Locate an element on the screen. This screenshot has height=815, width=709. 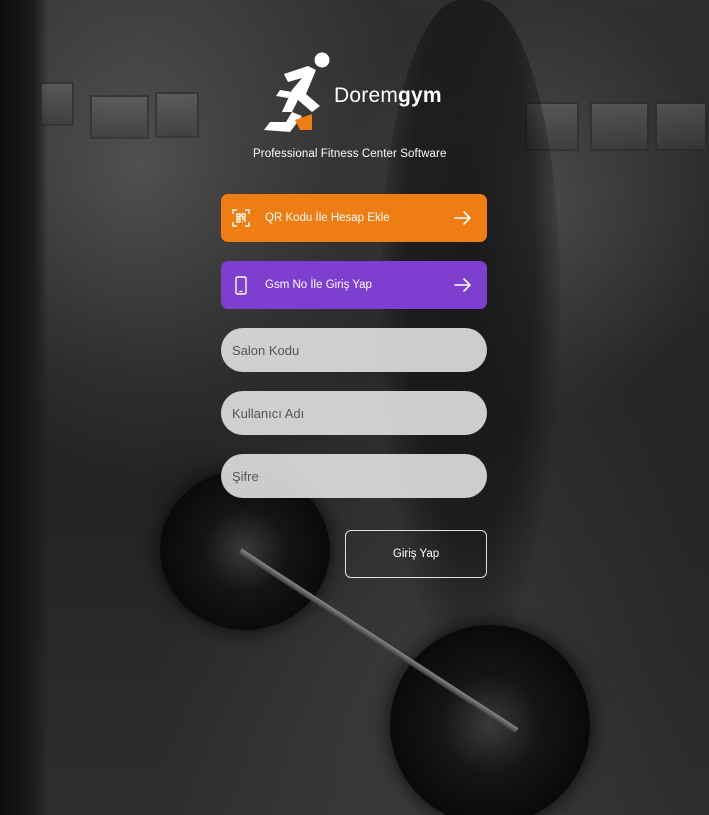
brand-name: Doremgym is located at coordinates (388, 96).